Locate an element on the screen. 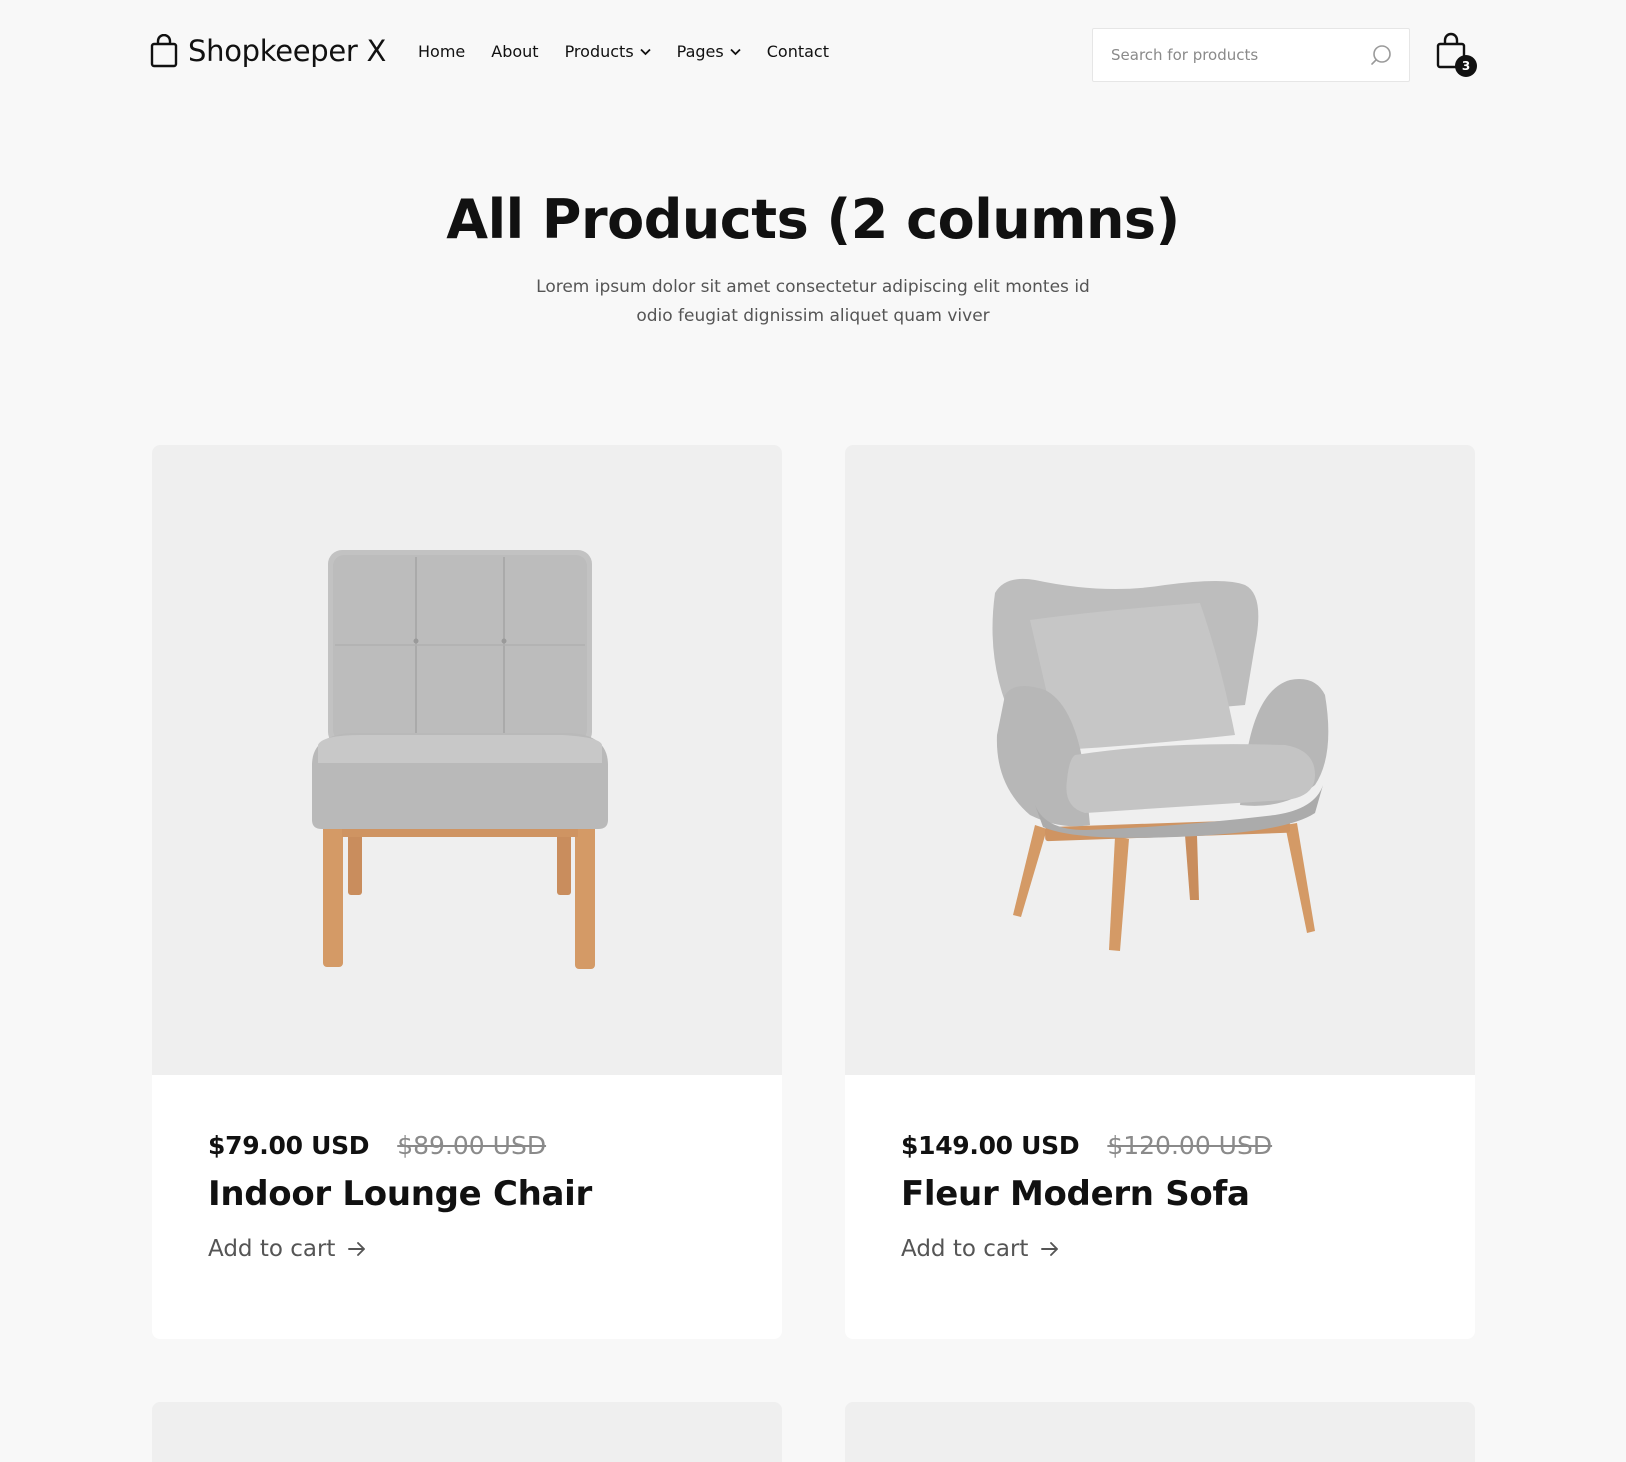 Image resolution: width=1626 pixels, height=1462 pixels. brand-logo: Shopkeeper X is located at coordinates (268, 51).